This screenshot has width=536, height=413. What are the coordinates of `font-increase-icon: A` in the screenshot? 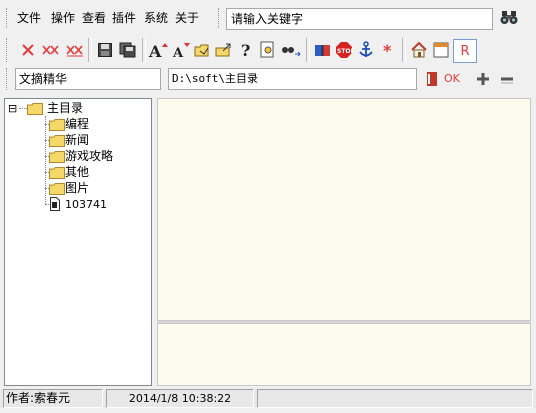 It's located at (158, 50).